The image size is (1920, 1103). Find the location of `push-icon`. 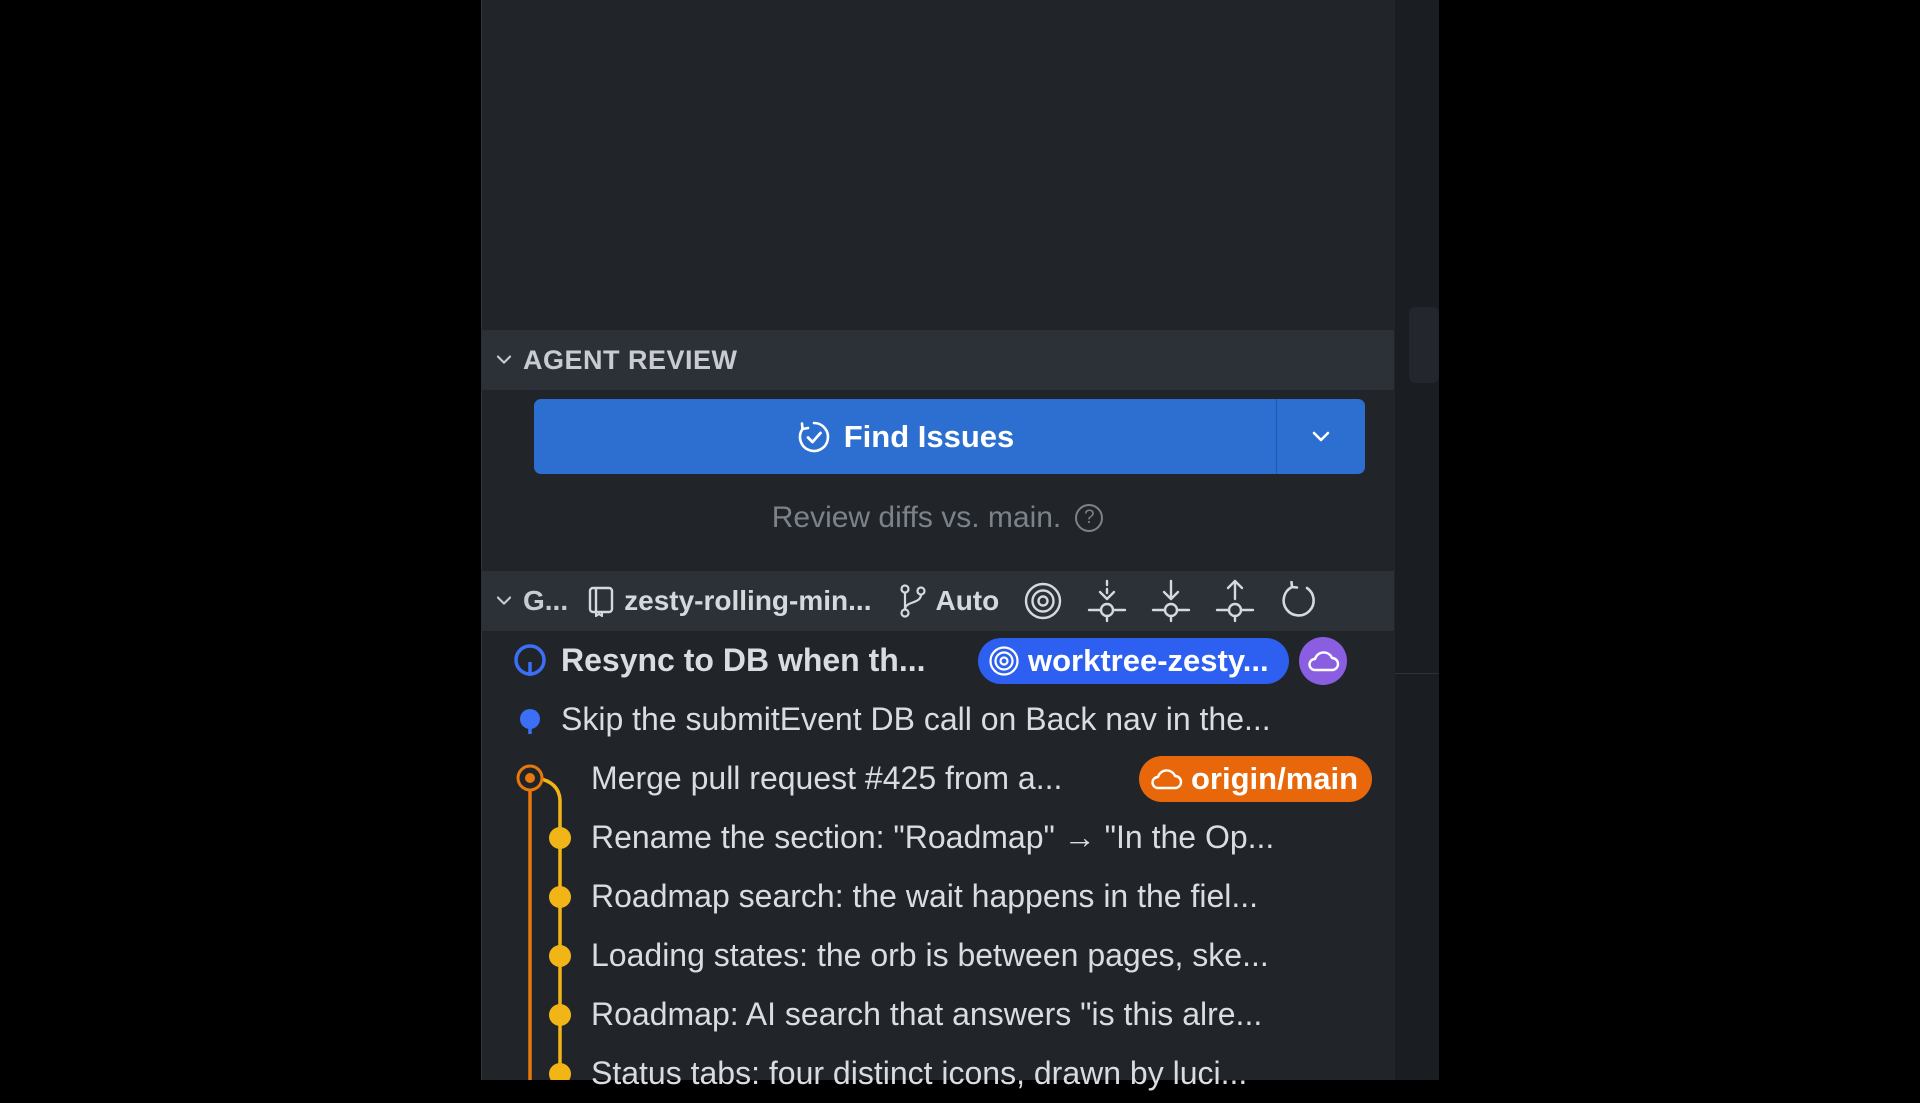

push-icon is located at coordinates (1235, 601).